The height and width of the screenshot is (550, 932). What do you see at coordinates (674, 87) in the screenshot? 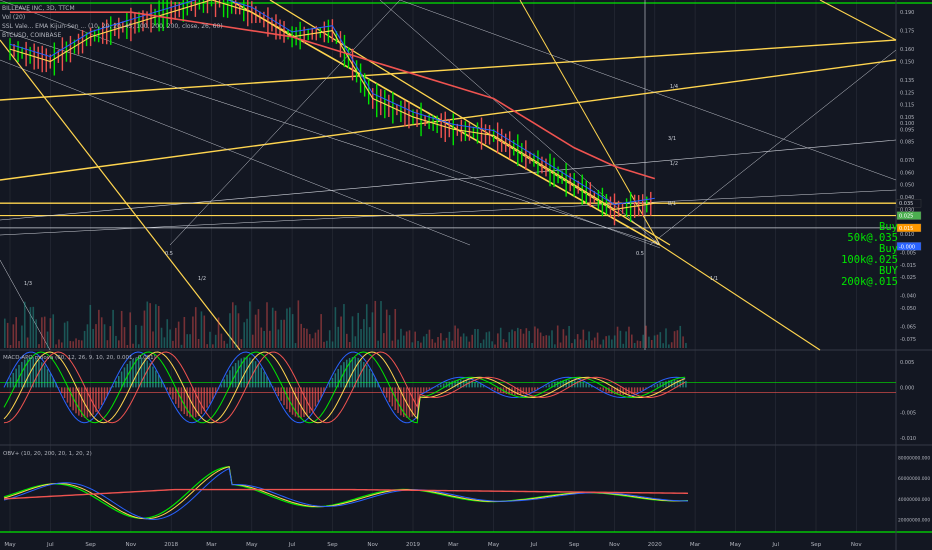
I see `fib-label: 1/4` at bounding box center [674, 87].